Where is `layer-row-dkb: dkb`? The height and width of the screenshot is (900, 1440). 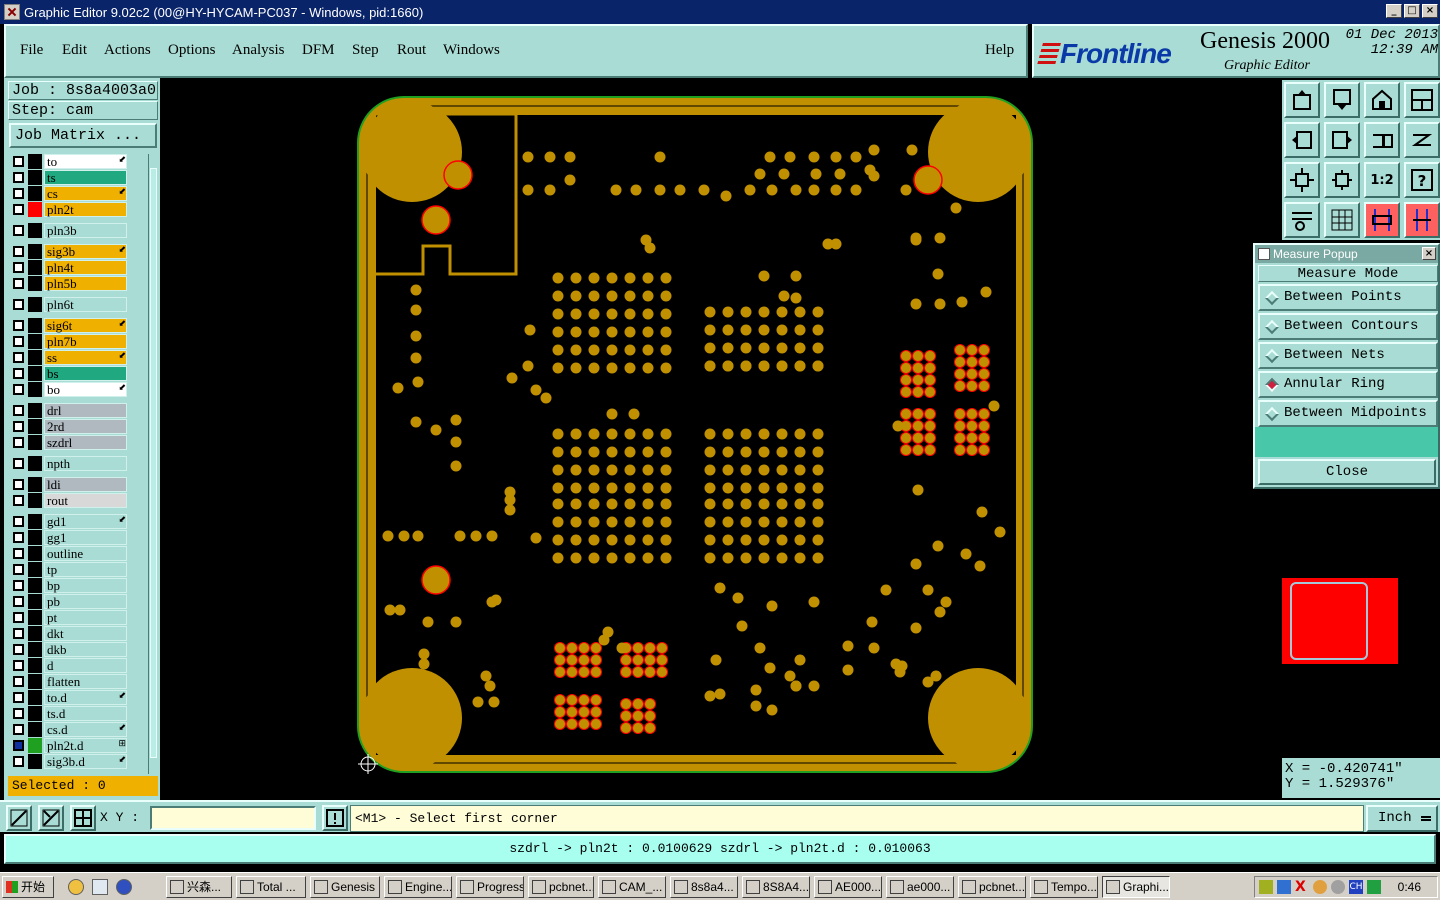 layer-row-dkb: dkb is located at coordinates (79, 649).